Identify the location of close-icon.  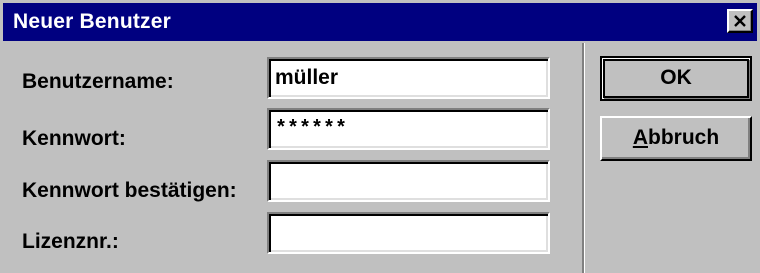
(740, 21).